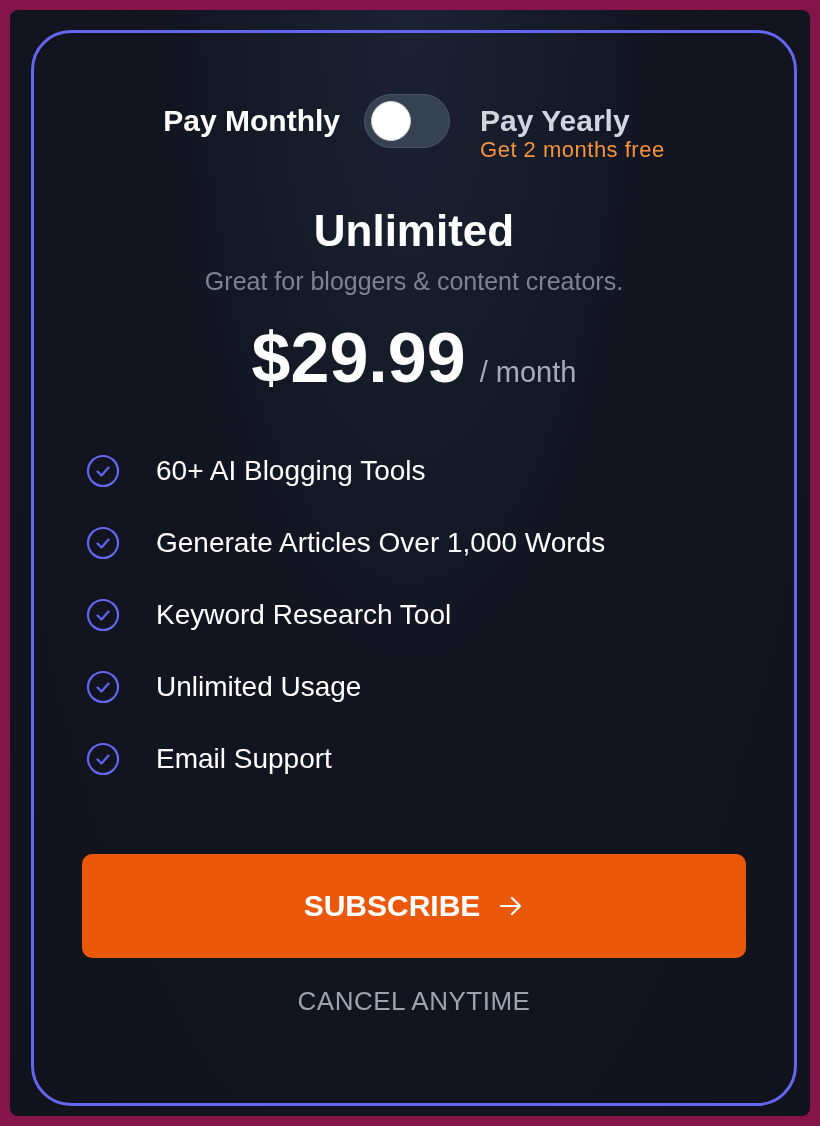  I want to click on feature-text: 60+ AI Blogging Tools, so click(291, 471).